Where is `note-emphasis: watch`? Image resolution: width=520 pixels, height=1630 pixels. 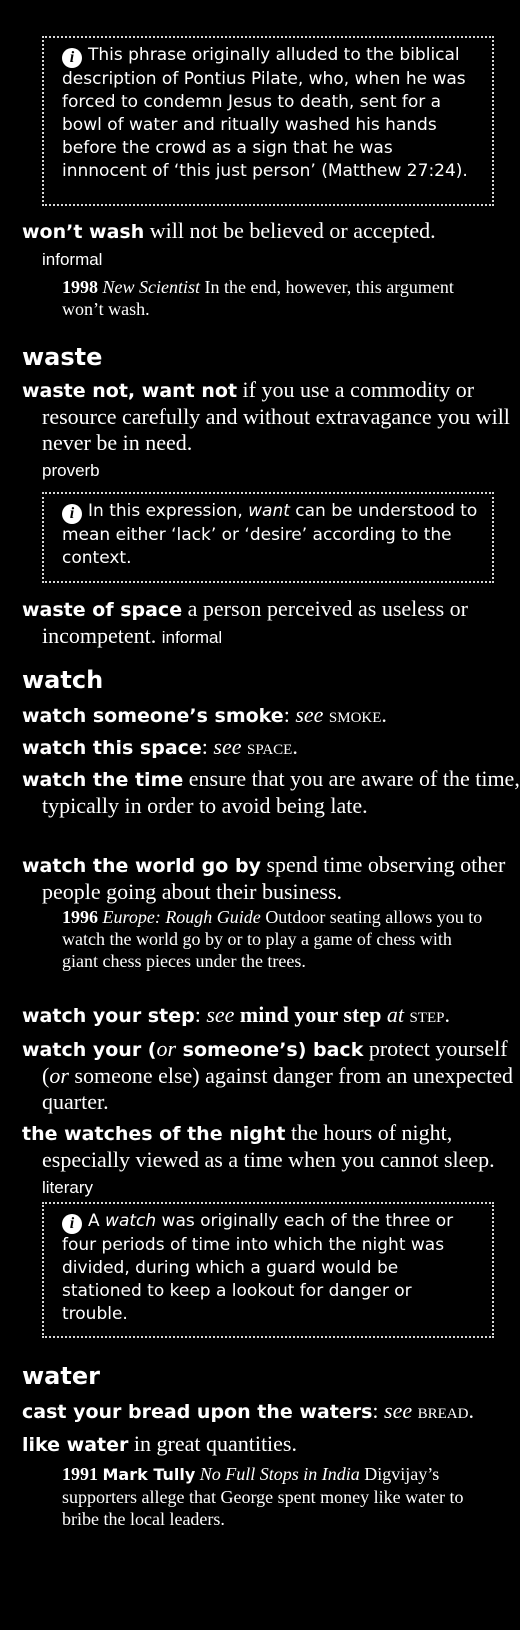 note-emphasis: watch is located at coordinates (131, 1221).